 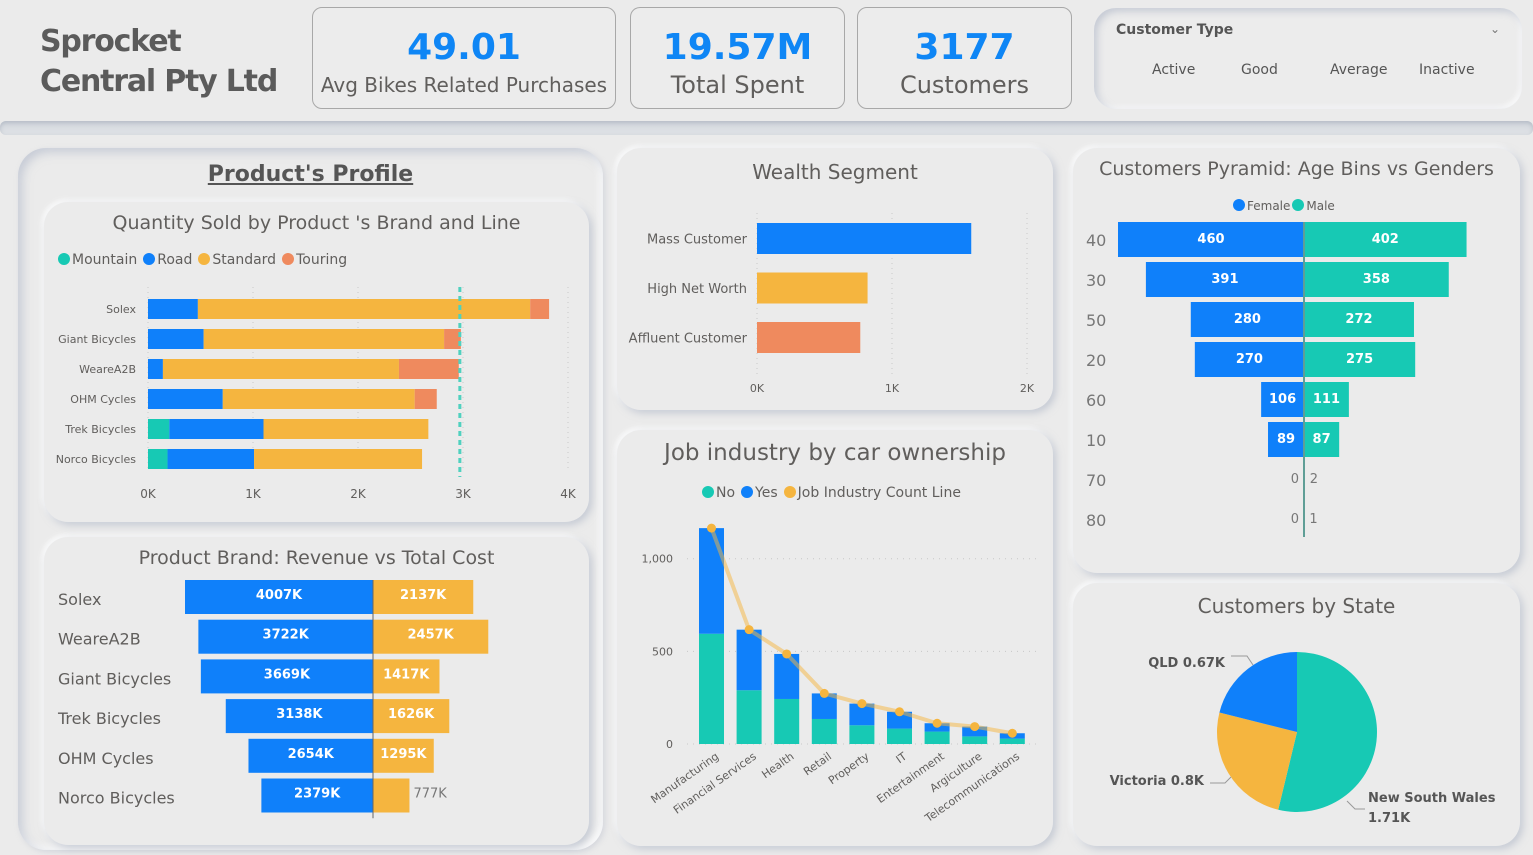 I want to click on kpi-card-total-spent: 19.57M Total Spent, so click(x=737, y=58).